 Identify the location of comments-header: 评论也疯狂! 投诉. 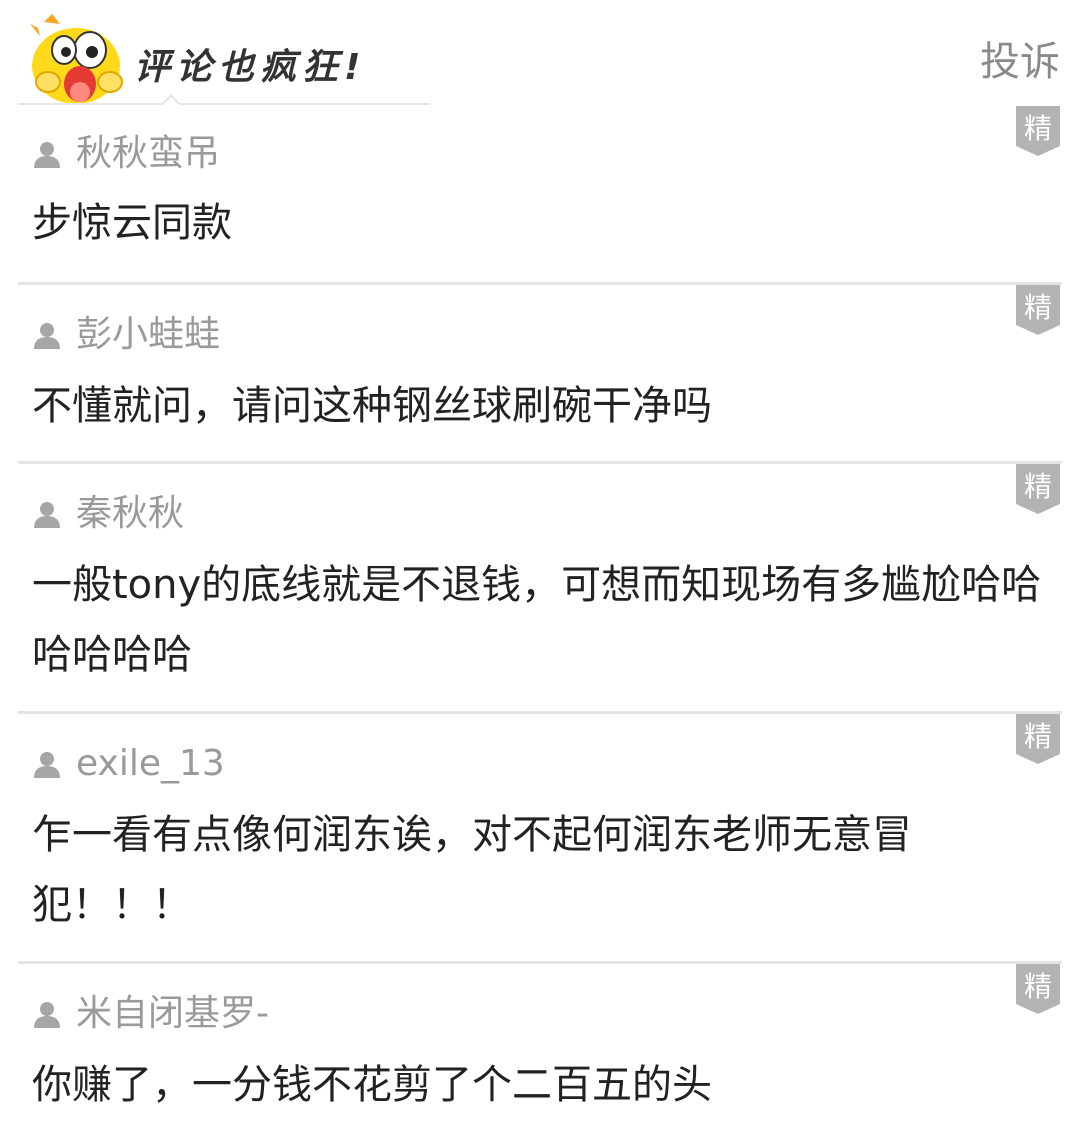
(540, 57).